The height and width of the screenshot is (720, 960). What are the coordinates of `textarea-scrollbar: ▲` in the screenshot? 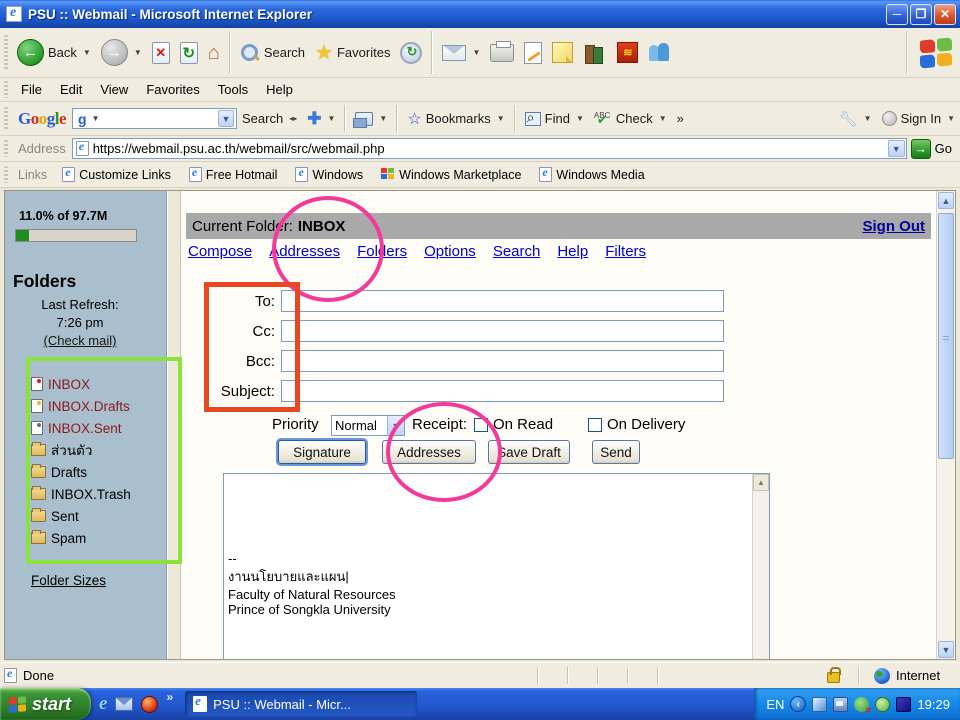 It's located at (760, 566).